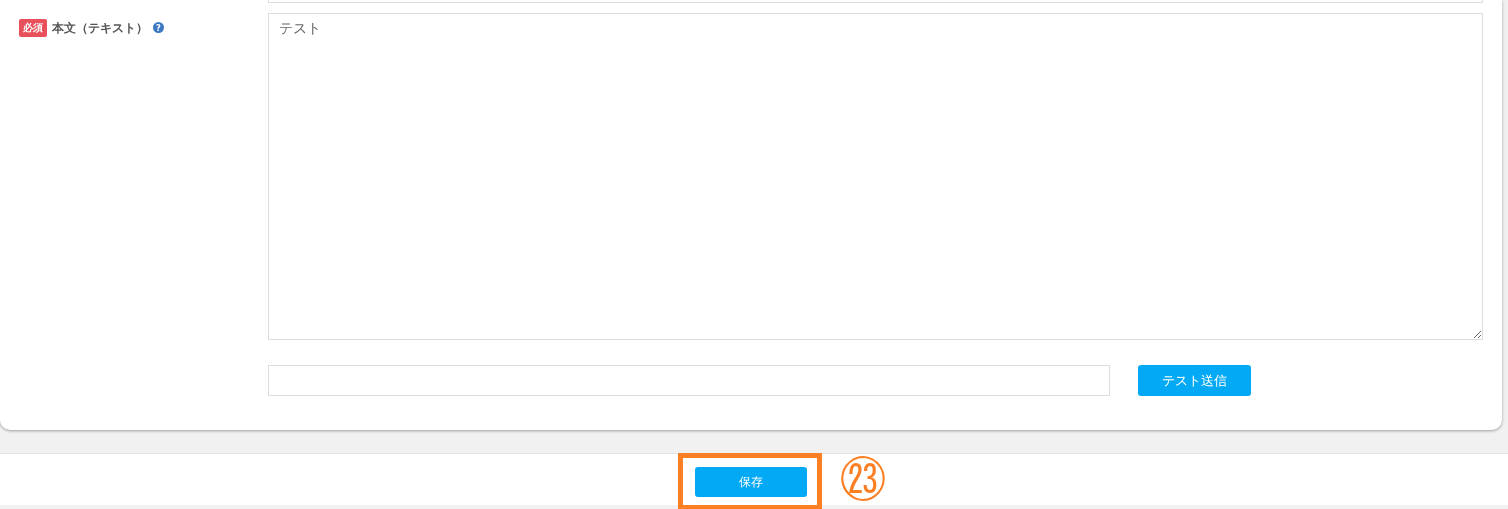 This screenshot has width=1508, height=509. What do you see at coordinates (1194, 380) in the screenshot?
I see `test-send-button: テスト送信` at bounding box center [1194, 380].